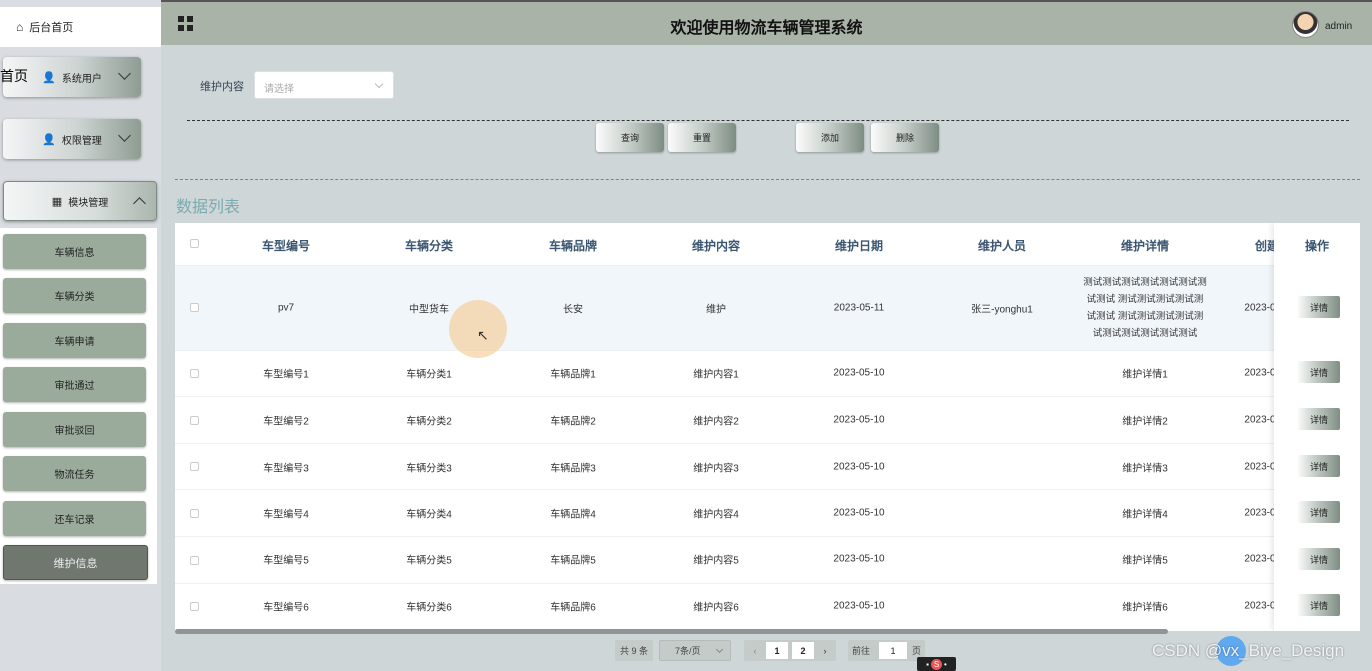 This screenshot has width=1372, height=671. I want to click on select-all-checkbox, so click(194, 243).